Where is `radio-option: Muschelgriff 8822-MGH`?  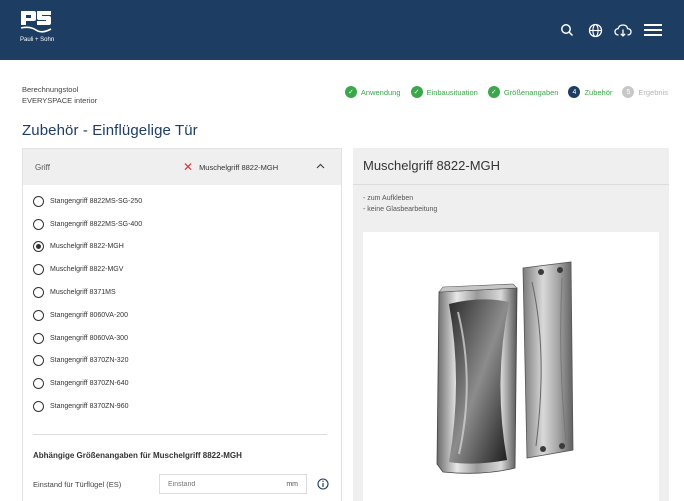 radio-option: Muschelgriff 8822-MGH is located at coordinates (182, 247).